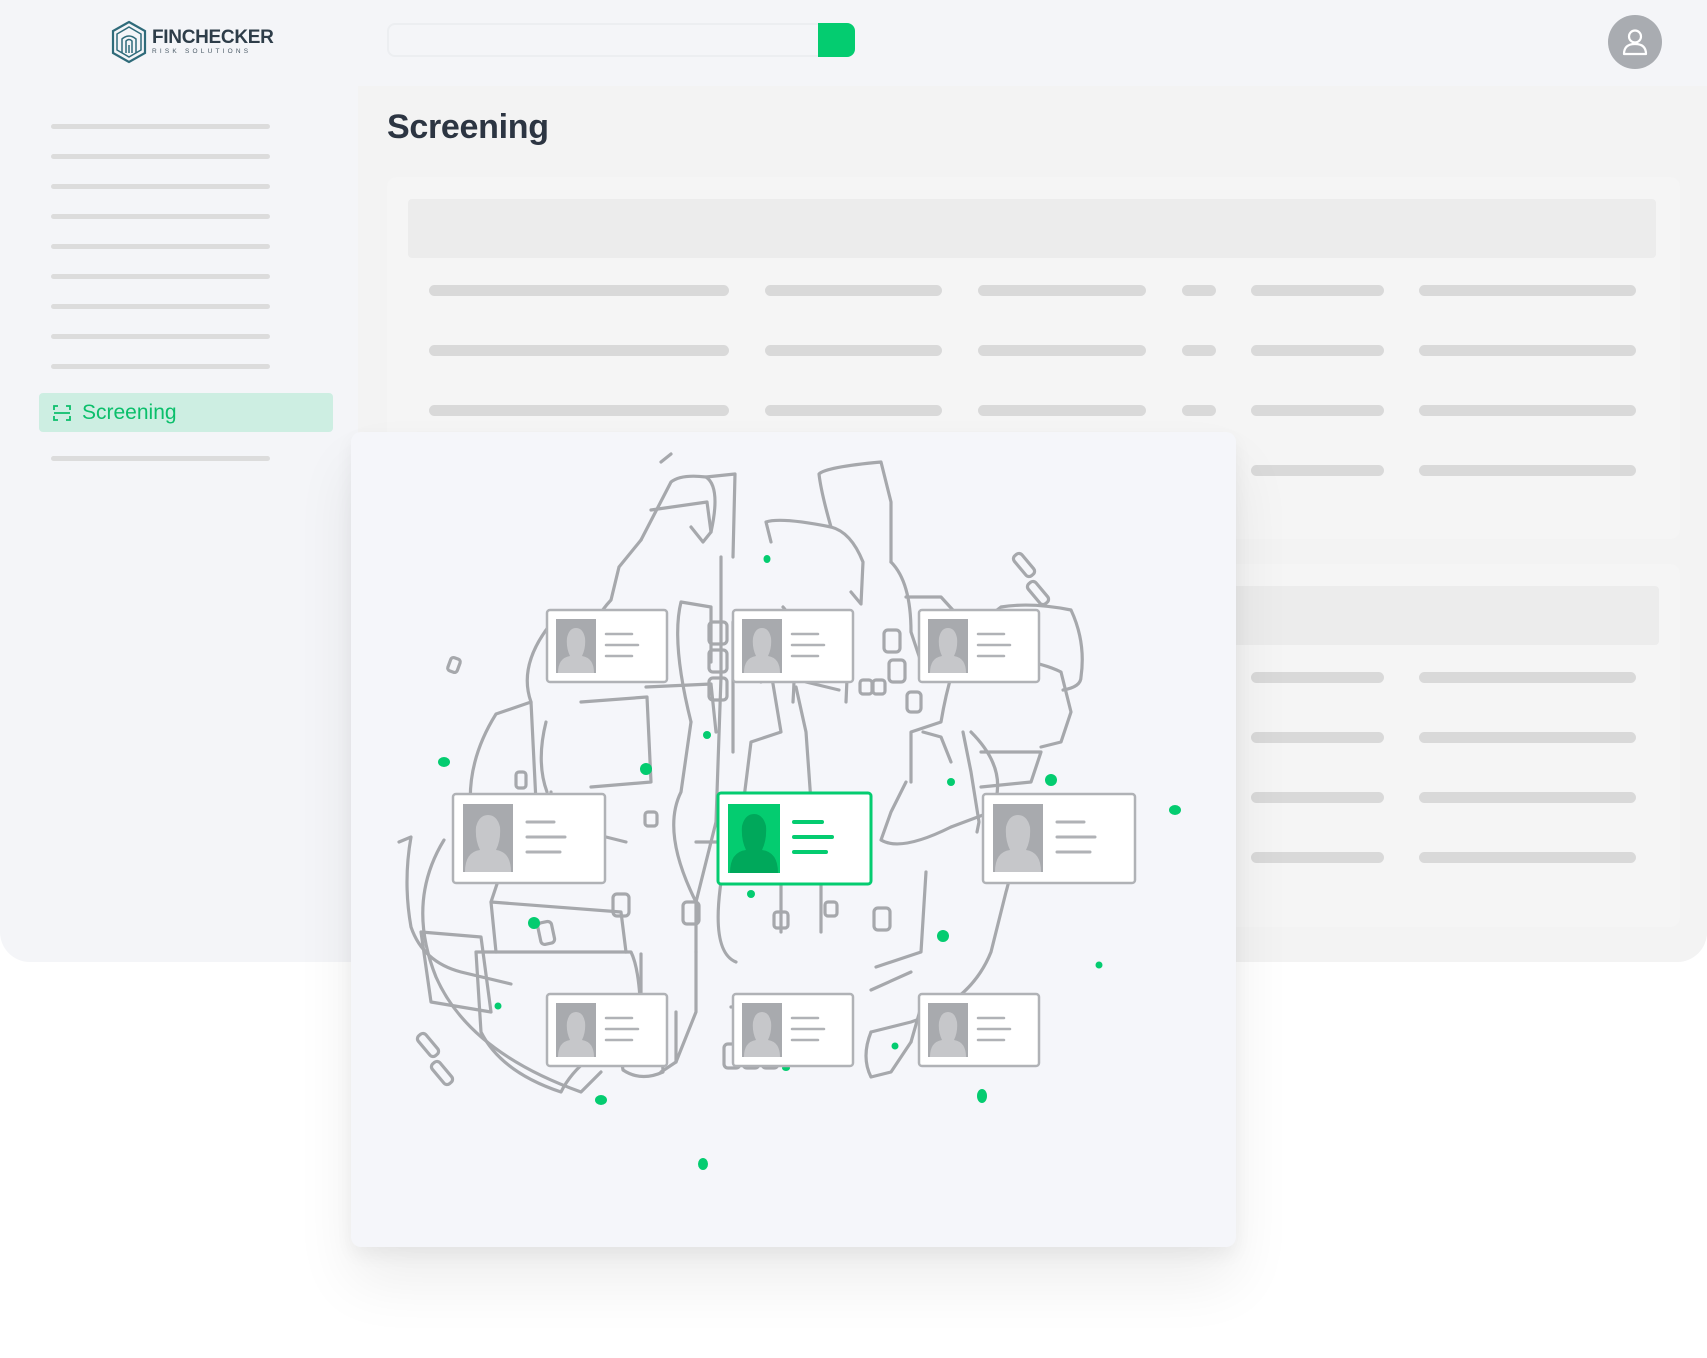 Image resolution: width=1707 pixels, height=1358 pixels. I want to click on fingerprint-hexagon-icon, so click(129, 42).